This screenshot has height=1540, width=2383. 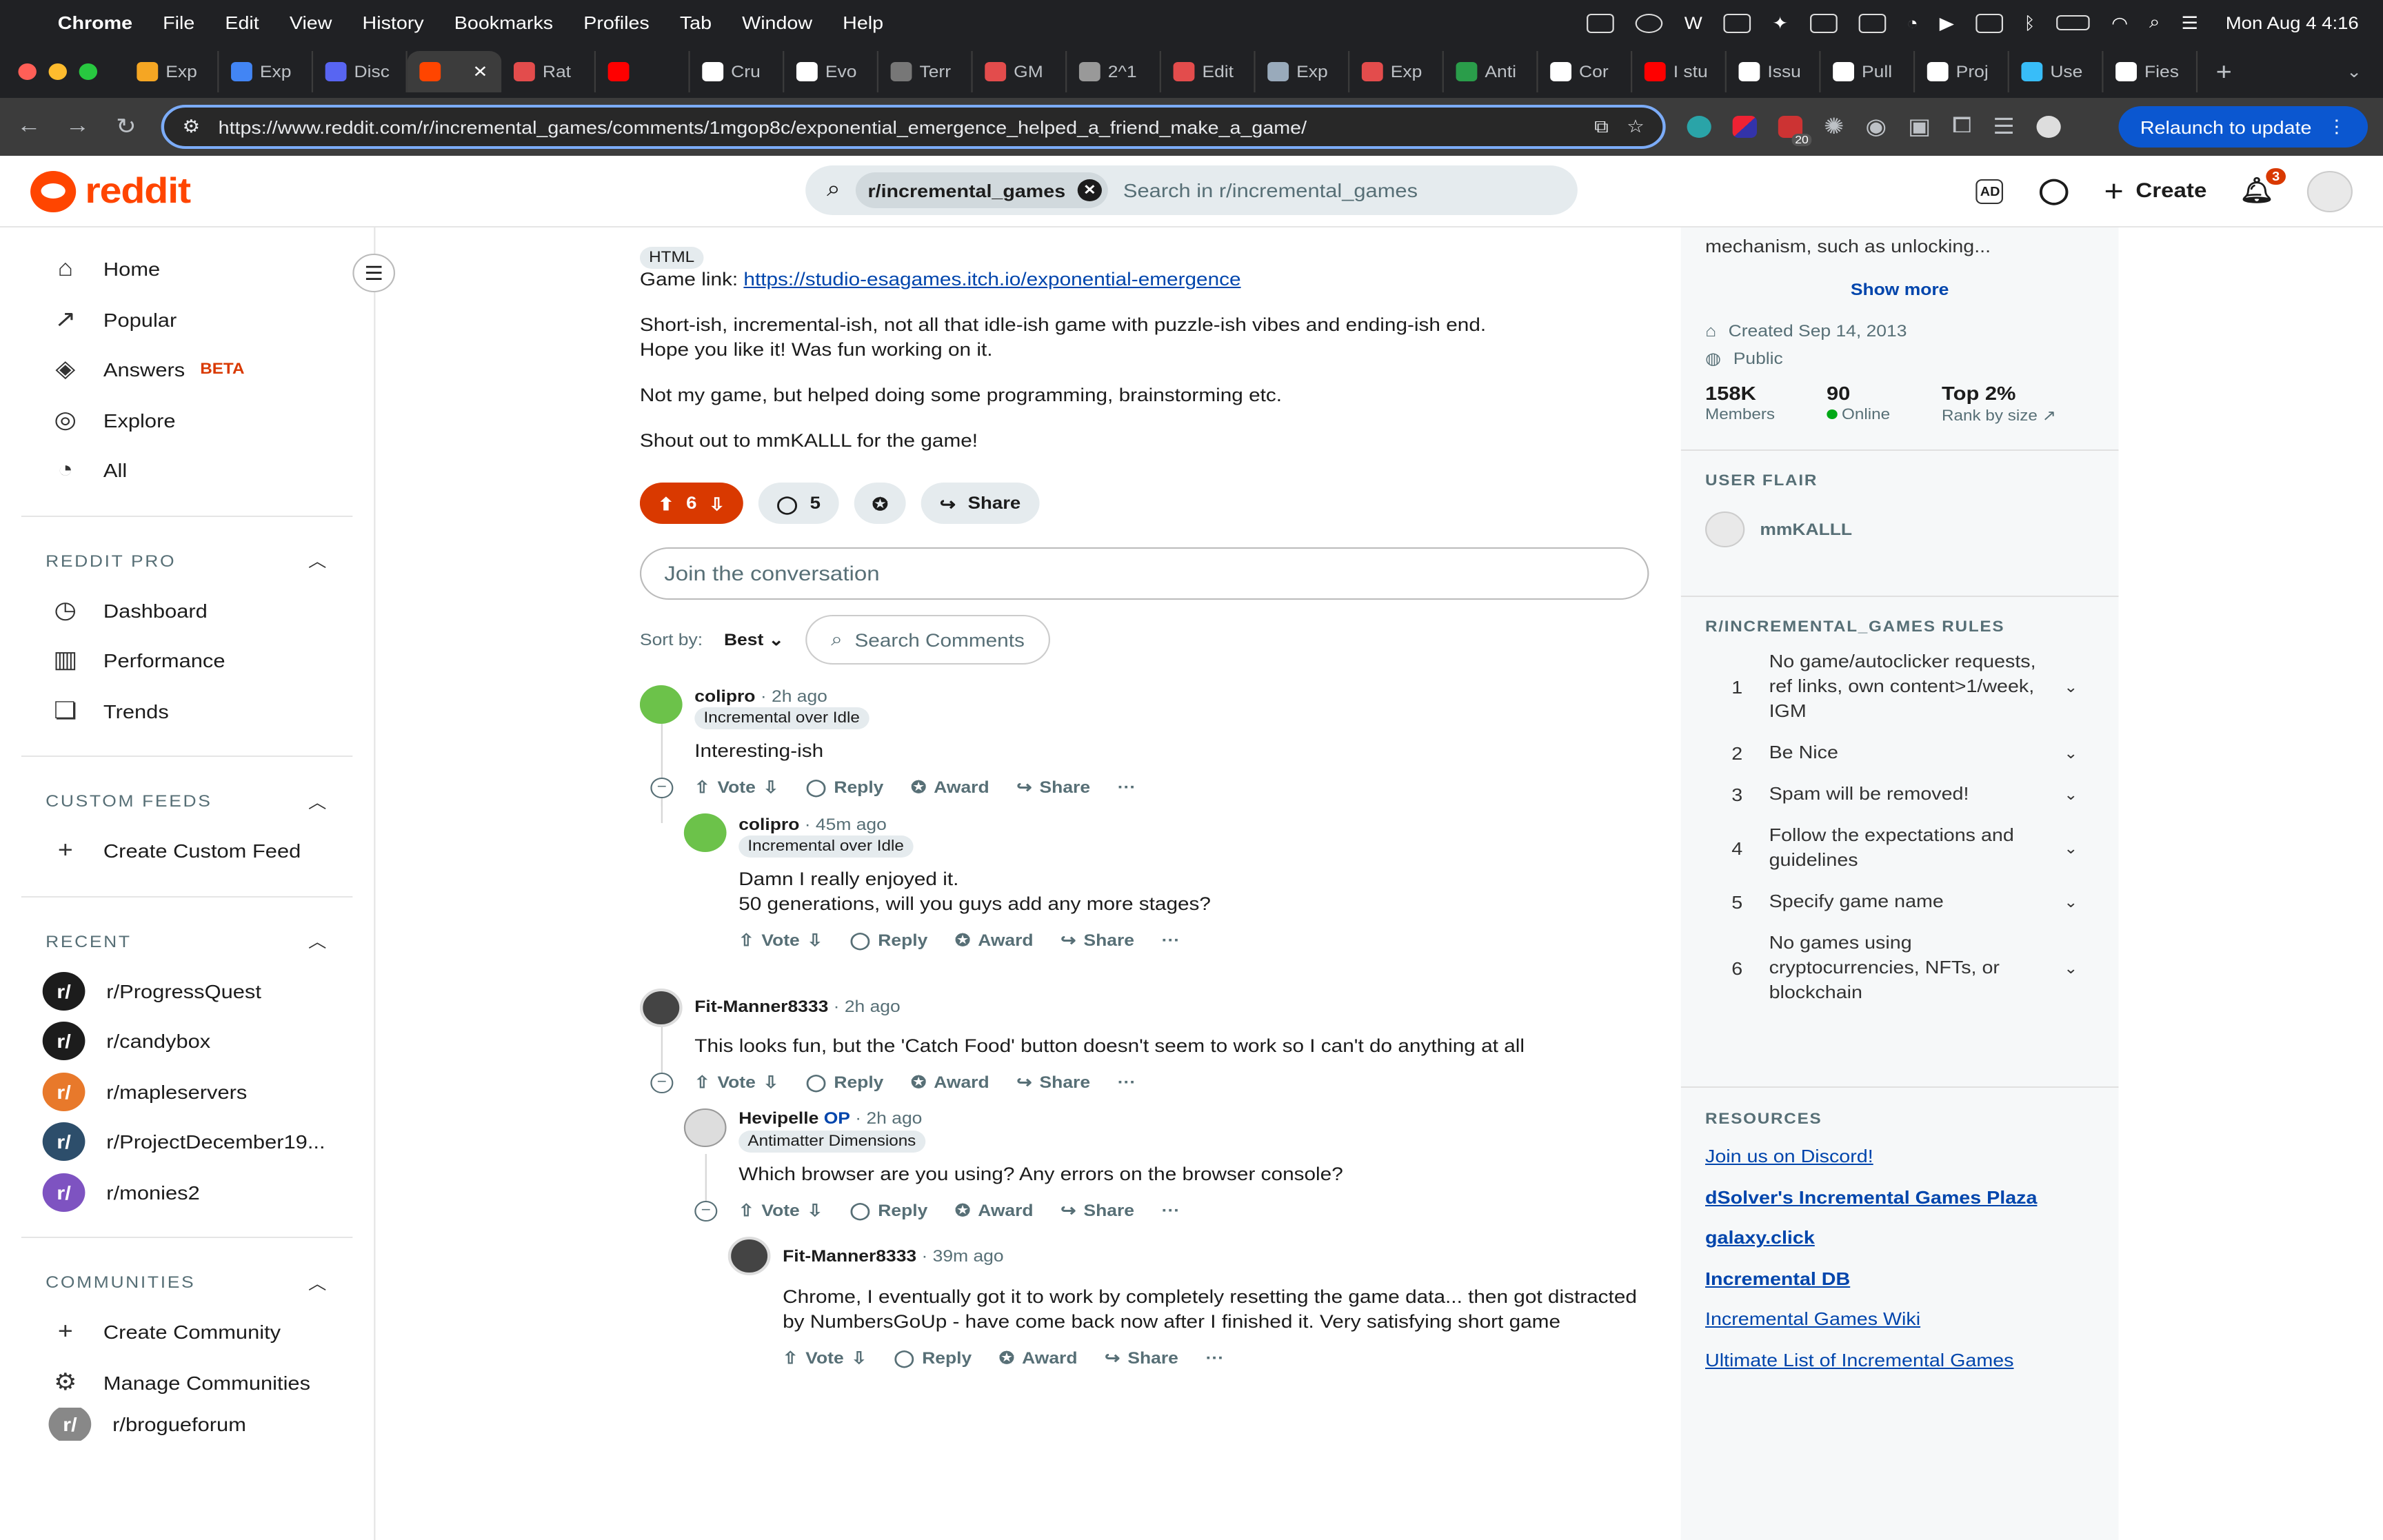 I want to click on extension-icon: ▣, so click(x=1919, y=127).